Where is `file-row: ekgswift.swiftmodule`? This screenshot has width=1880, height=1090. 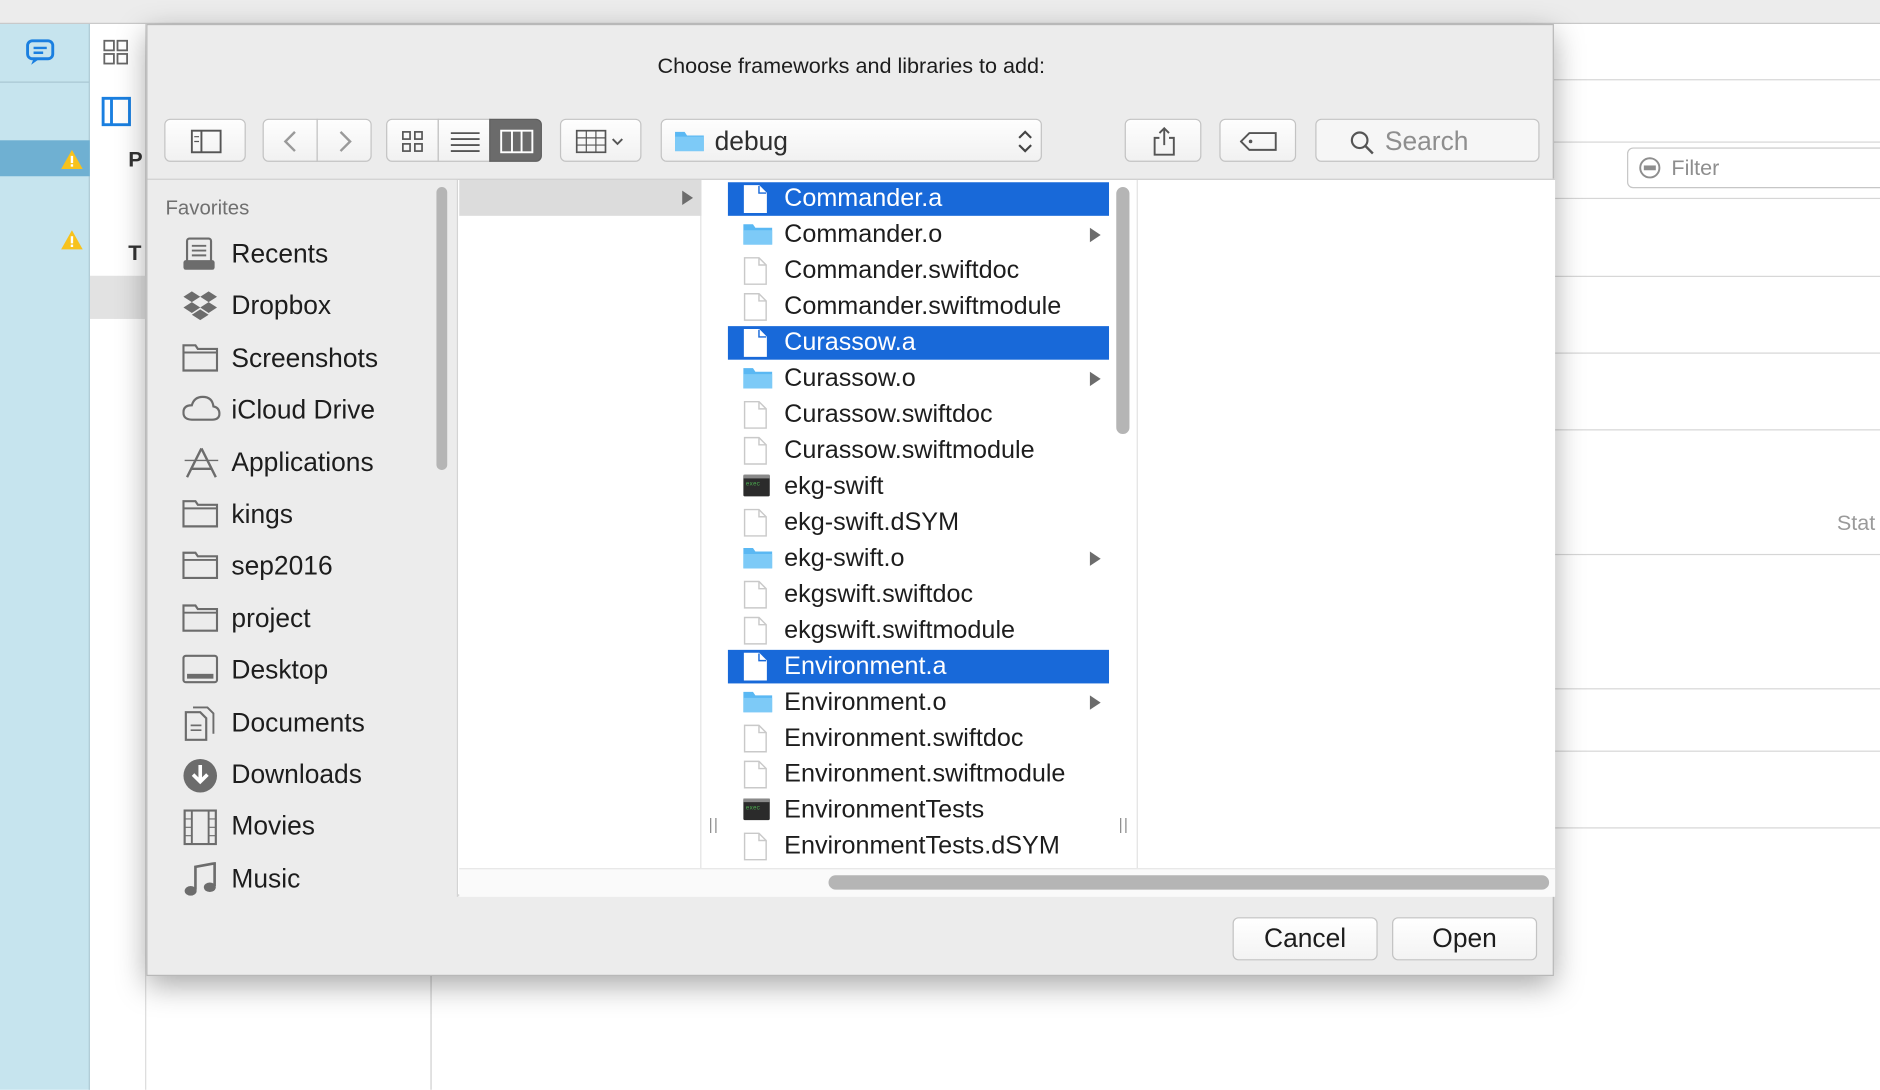
file-row: ekgswift.swiftmodule is located at coordinates (918, 631).